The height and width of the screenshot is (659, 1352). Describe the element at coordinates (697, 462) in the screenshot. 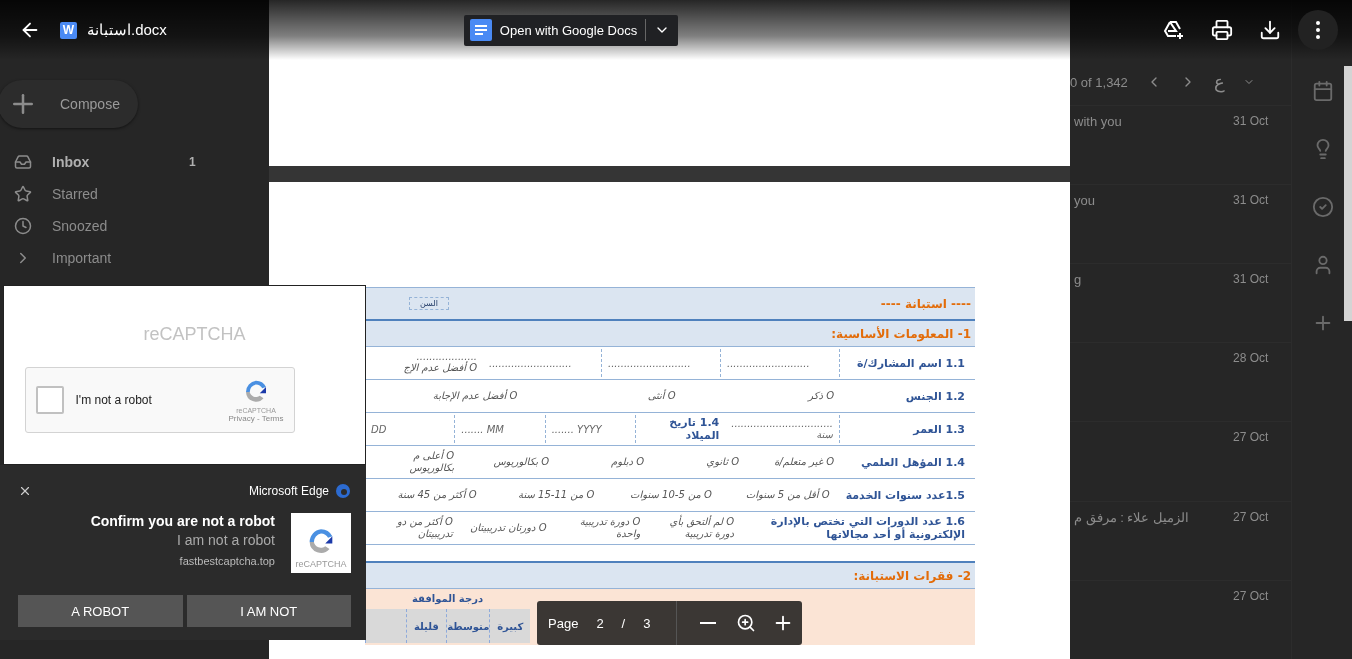

I see `answer-option: O ثانوي` at that location.